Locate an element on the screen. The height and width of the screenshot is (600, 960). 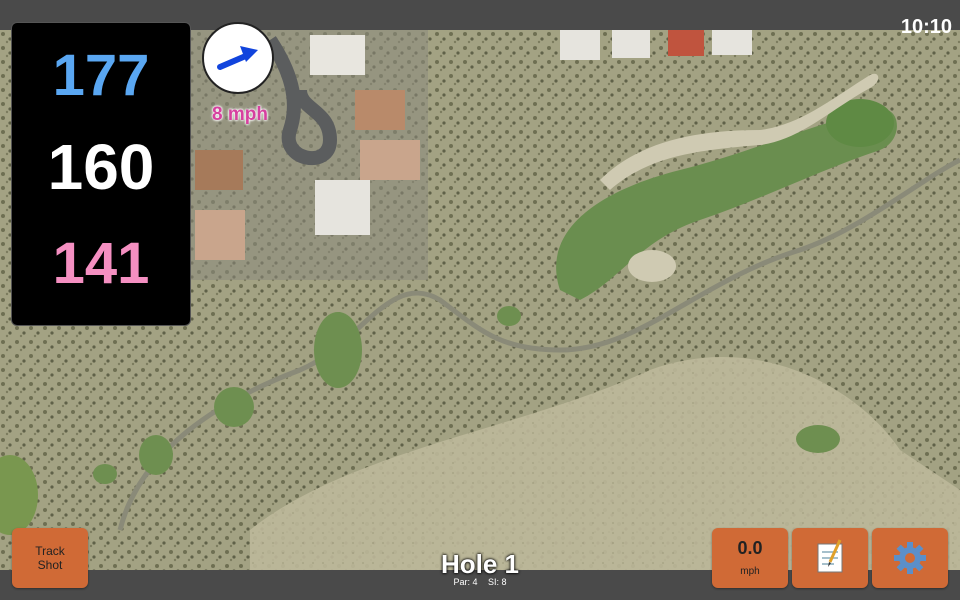
distance-panel: 177 160 141 is located at coordinates (101, 174).